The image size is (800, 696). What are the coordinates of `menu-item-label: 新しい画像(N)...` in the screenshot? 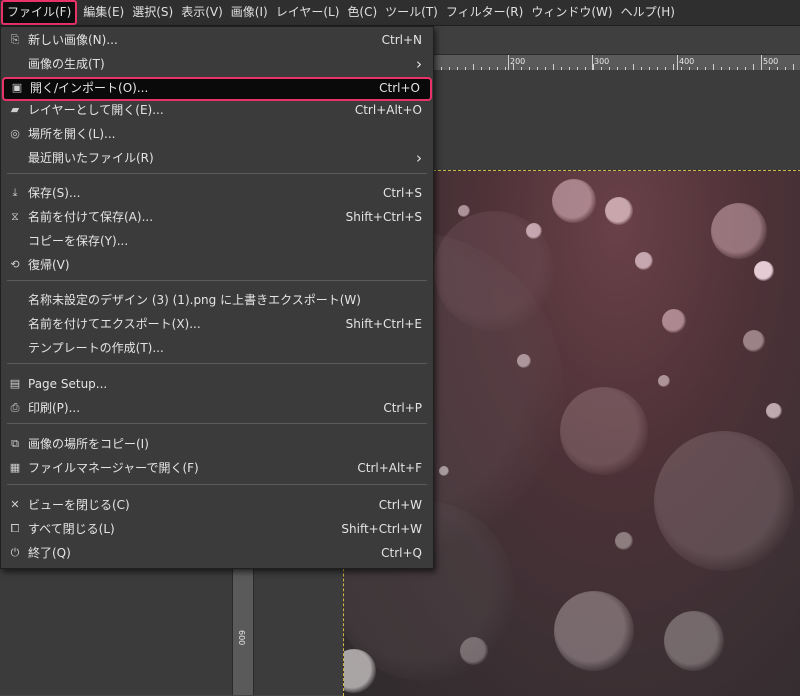 It's located at (73, 40).